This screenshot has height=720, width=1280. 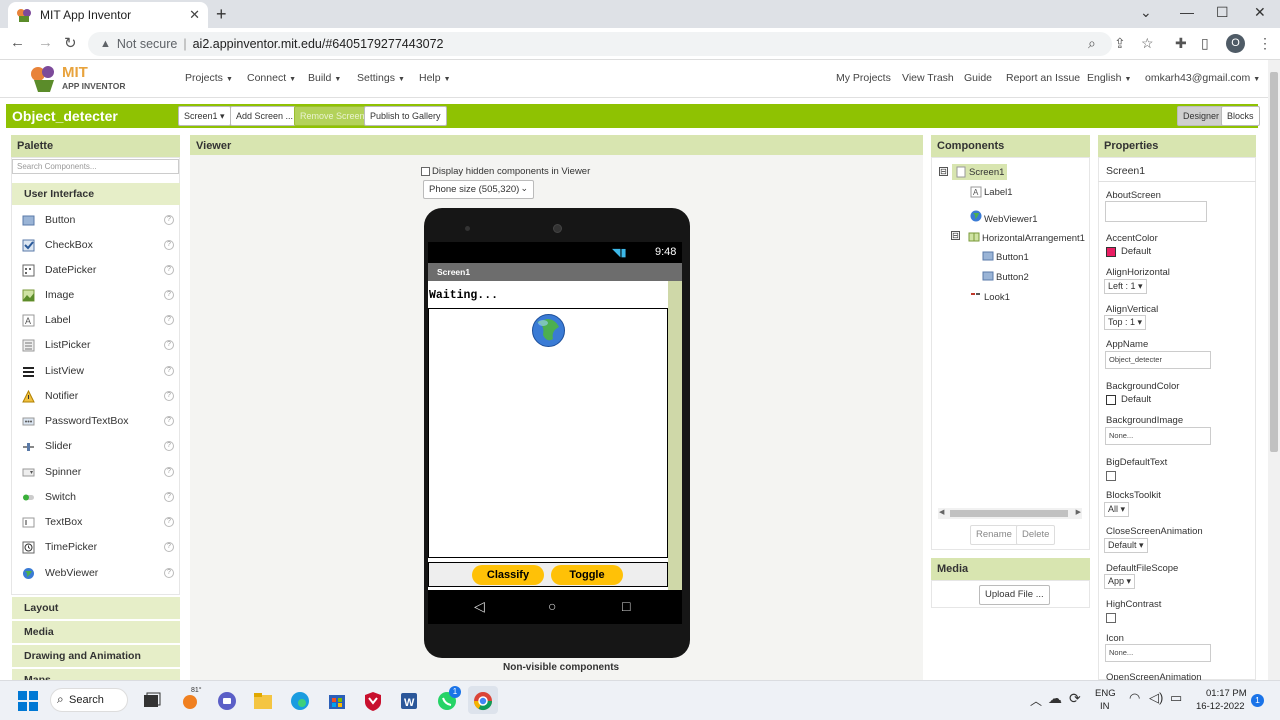 I want to click on palette-item-webviewer: WebViewer?, so click(x=96, y=573).